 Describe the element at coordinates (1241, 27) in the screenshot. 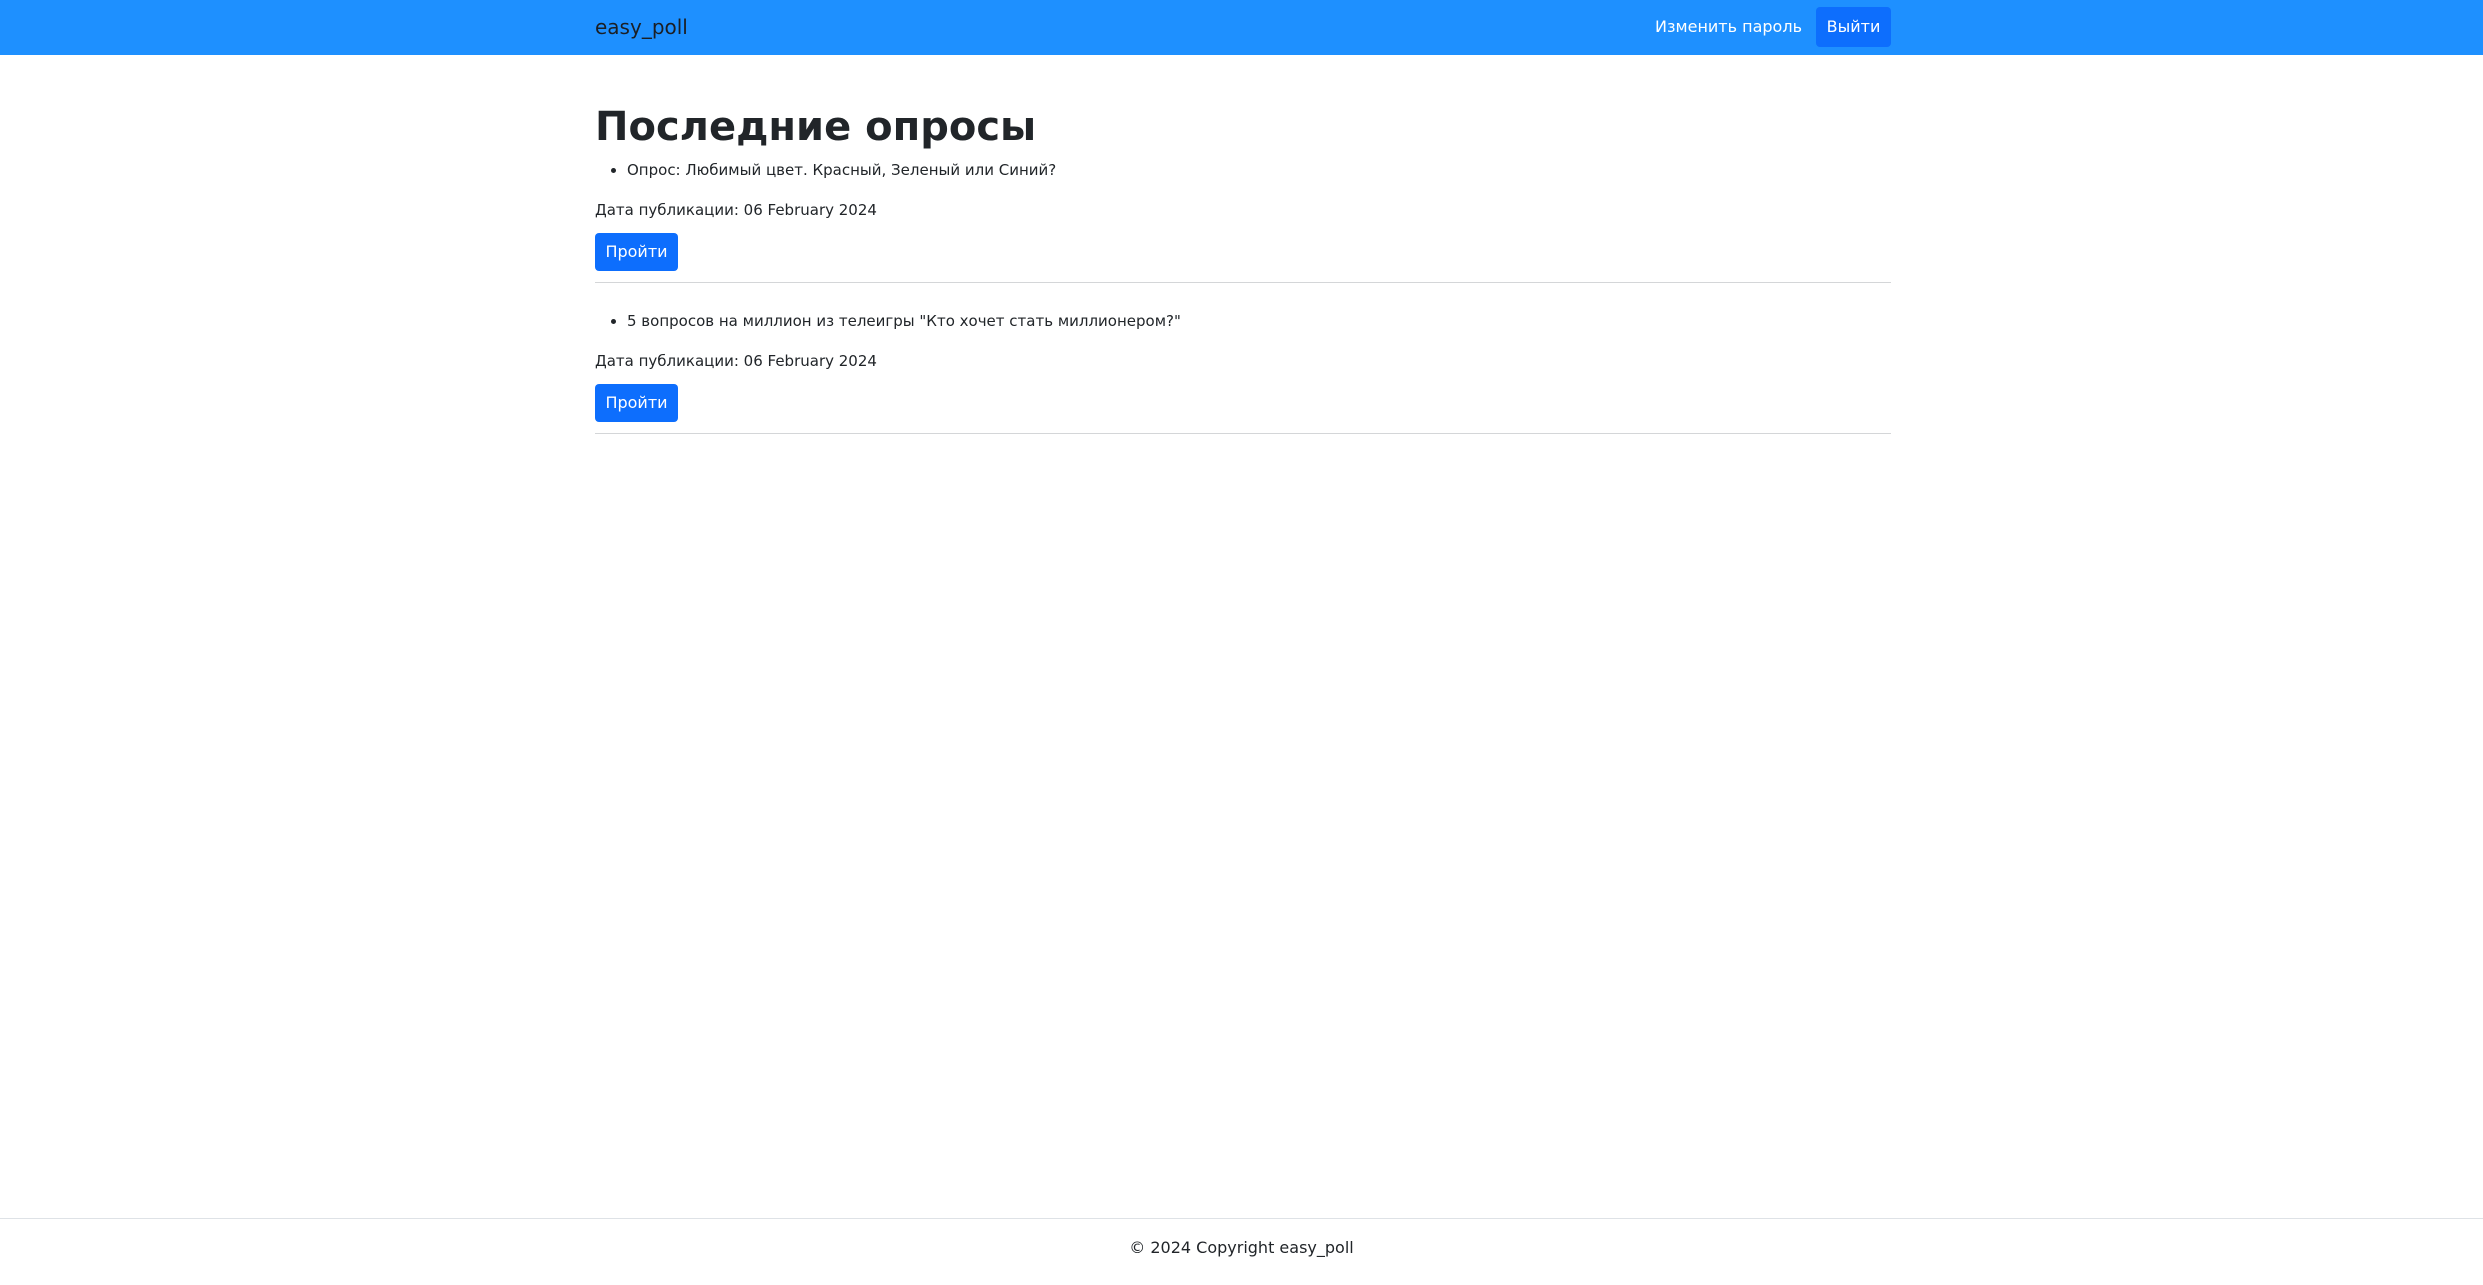

I see `navbar: easy_poll Изменить пароль Выйти` at that location.